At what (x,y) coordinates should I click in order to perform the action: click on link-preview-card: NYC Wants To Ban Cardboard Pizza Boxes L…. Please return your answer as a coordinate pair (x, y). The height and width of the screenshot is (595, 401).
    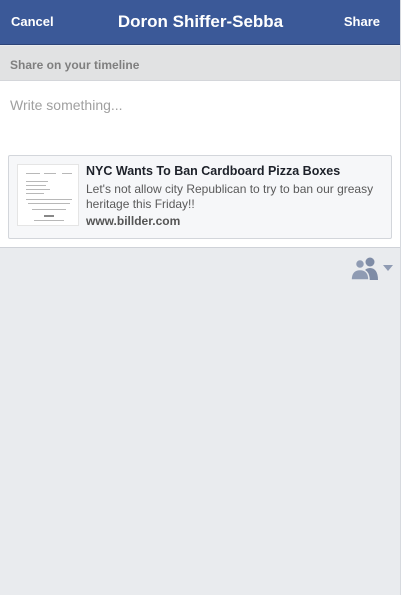
    Looking at the image, I should click on (200, 197).